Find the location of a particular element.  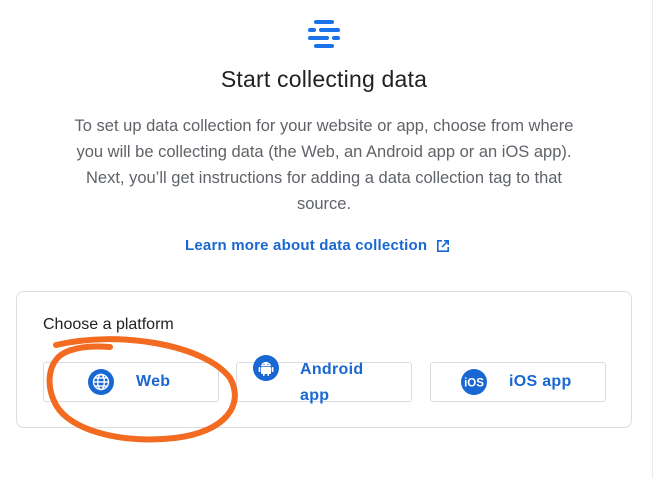

globe-icon is located at coordinates (101, 382).